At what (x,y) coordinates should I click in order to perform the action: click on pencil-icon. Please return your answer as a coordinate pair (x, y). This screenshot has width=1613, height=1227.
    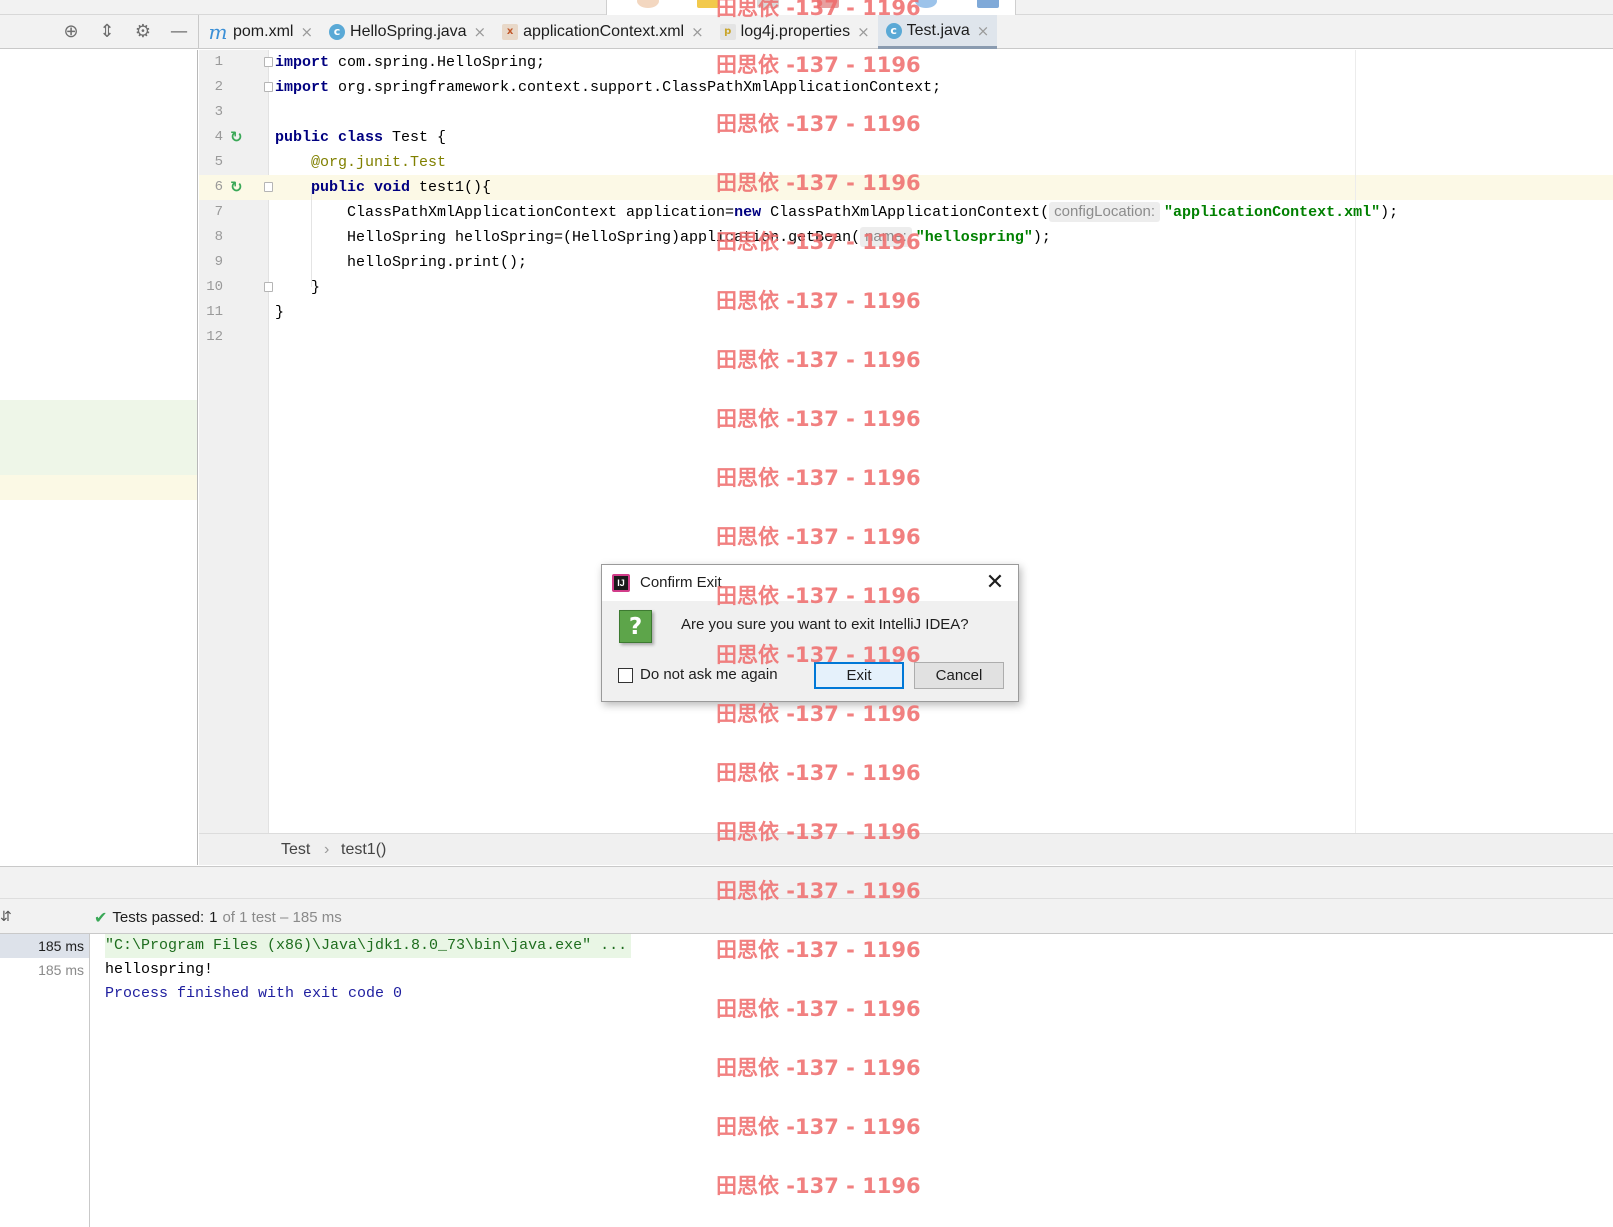
    Looking at the image, I should click on (708, 4).